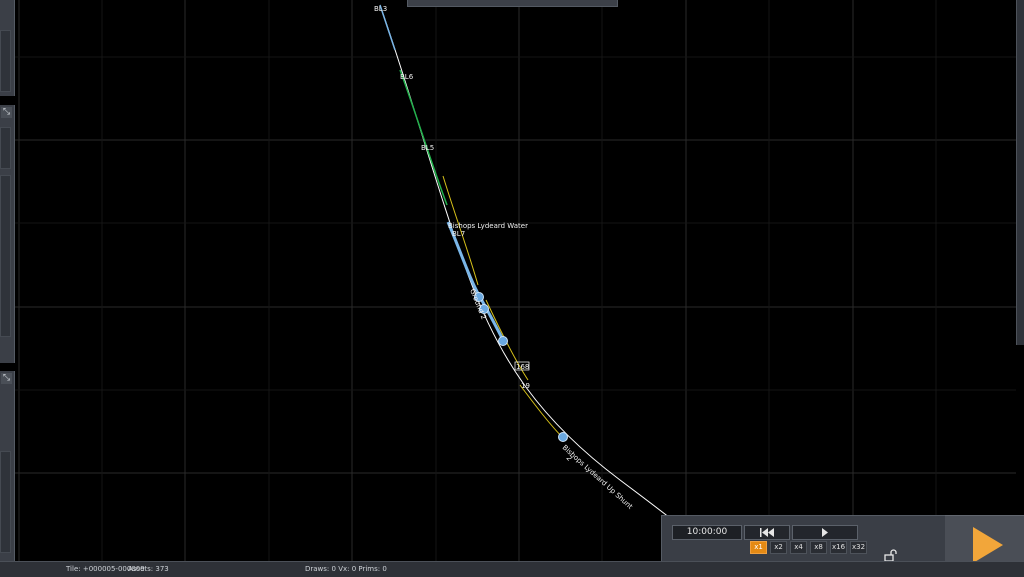 The height and width of the screenshot is (577, 1024). I want to click on marker-label: 19, so click(525, 386).